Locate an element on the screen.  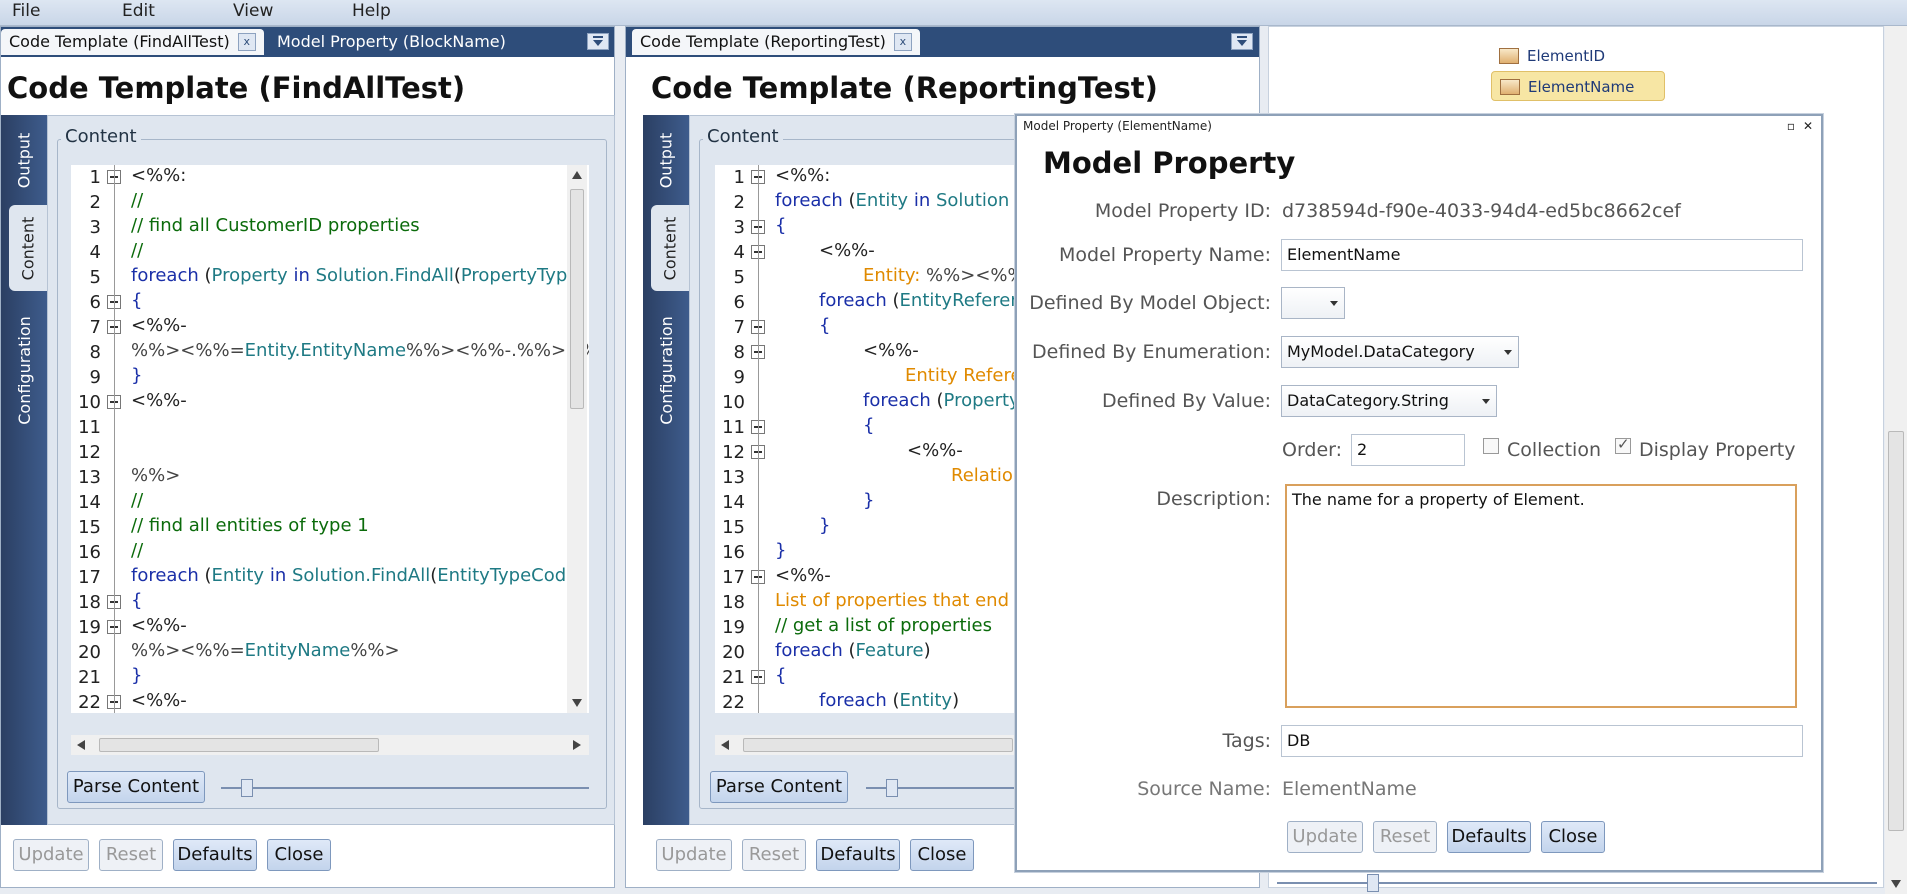
display-property-label: Display Property is located at coordinates (1717, 450).